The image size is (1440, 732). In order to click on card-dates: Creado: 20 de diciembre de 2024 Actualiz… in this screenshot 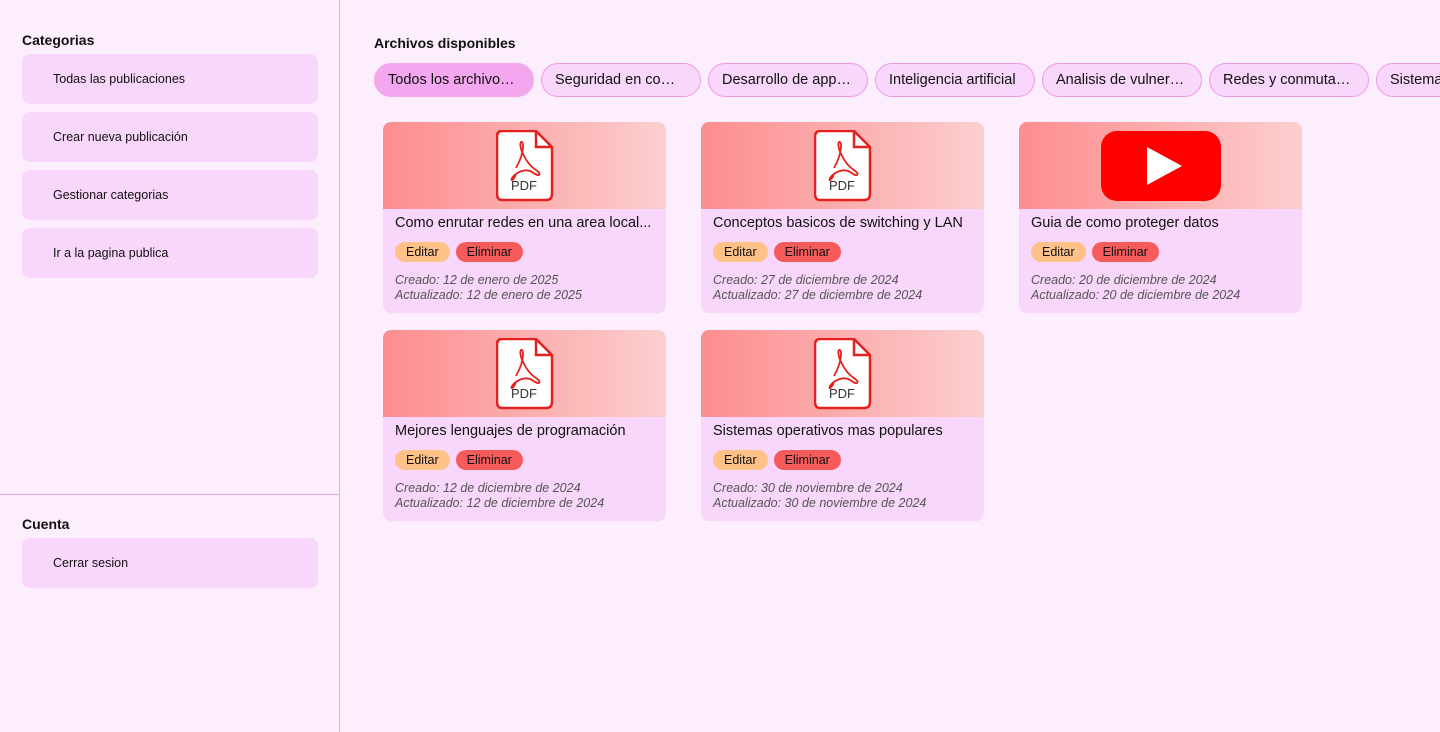, I will do `click(1135, 288)`.